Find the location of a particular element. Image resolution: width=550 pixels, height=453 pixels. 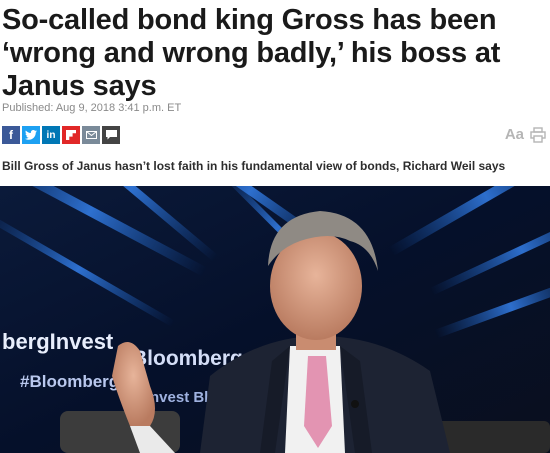

flipboard-share-button is located at coordinates (71, 135).